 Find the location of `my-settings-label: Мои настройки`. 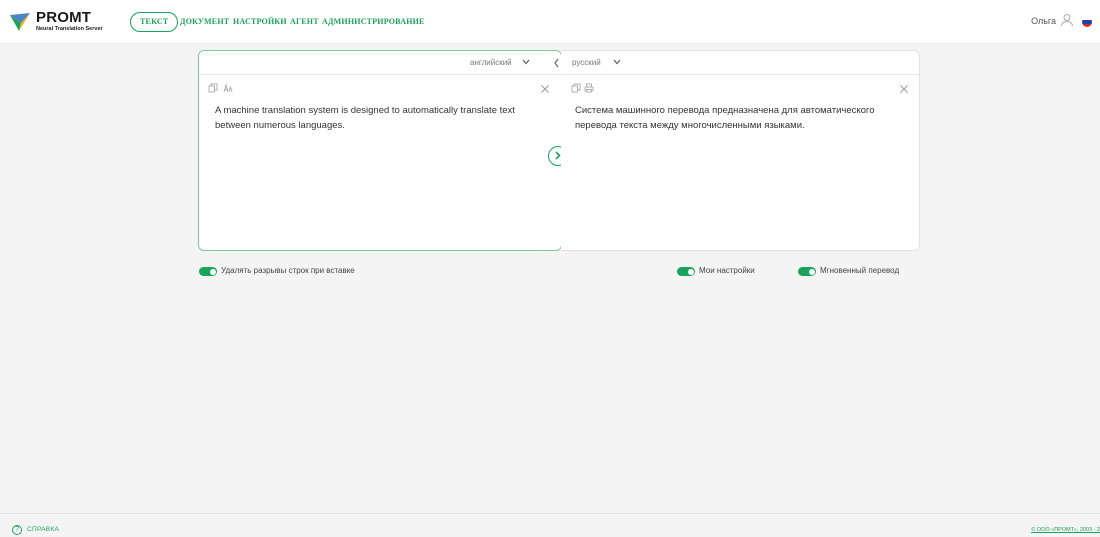

my-settings-label: Мои настройки is located at coordinates (727, 270).